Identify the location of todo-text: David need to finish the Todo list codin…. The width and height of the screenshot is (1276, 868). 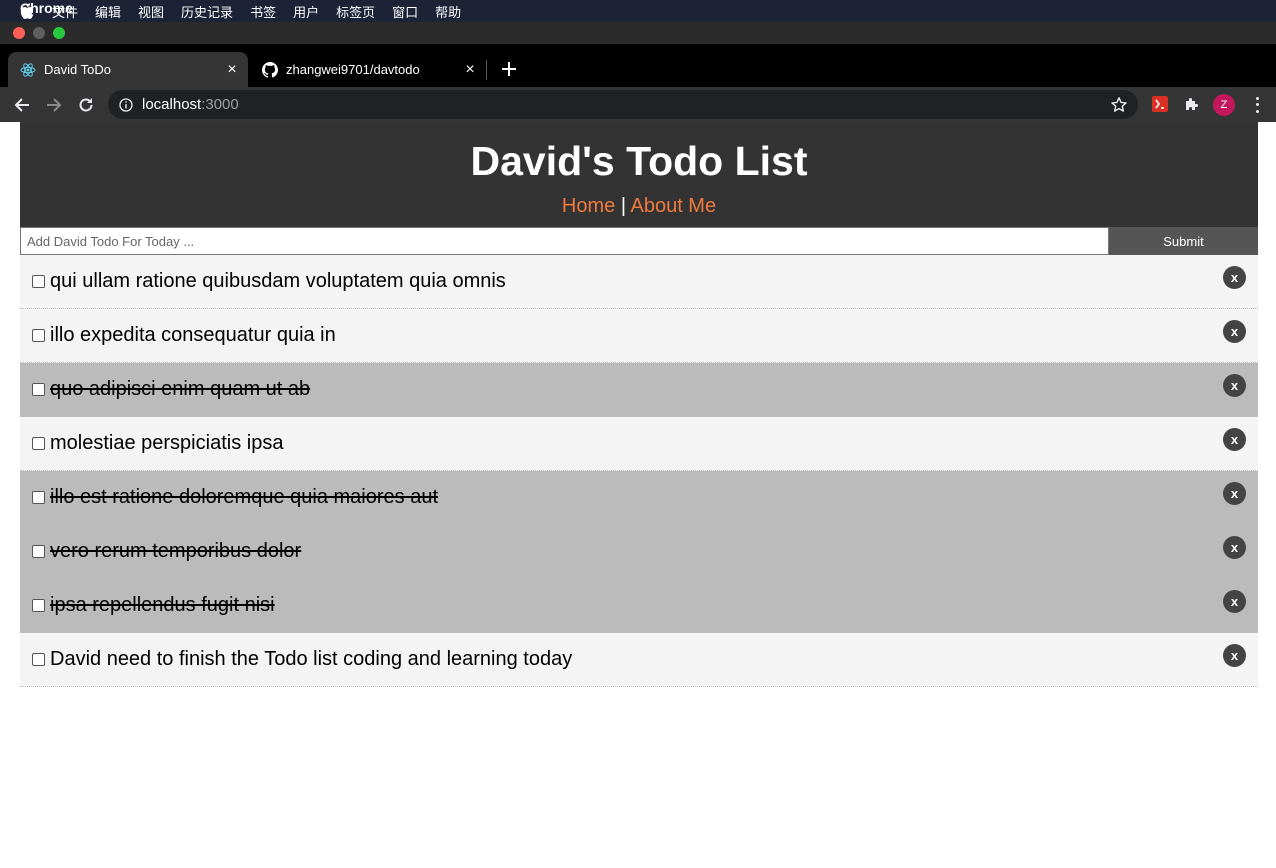
(311, 659).